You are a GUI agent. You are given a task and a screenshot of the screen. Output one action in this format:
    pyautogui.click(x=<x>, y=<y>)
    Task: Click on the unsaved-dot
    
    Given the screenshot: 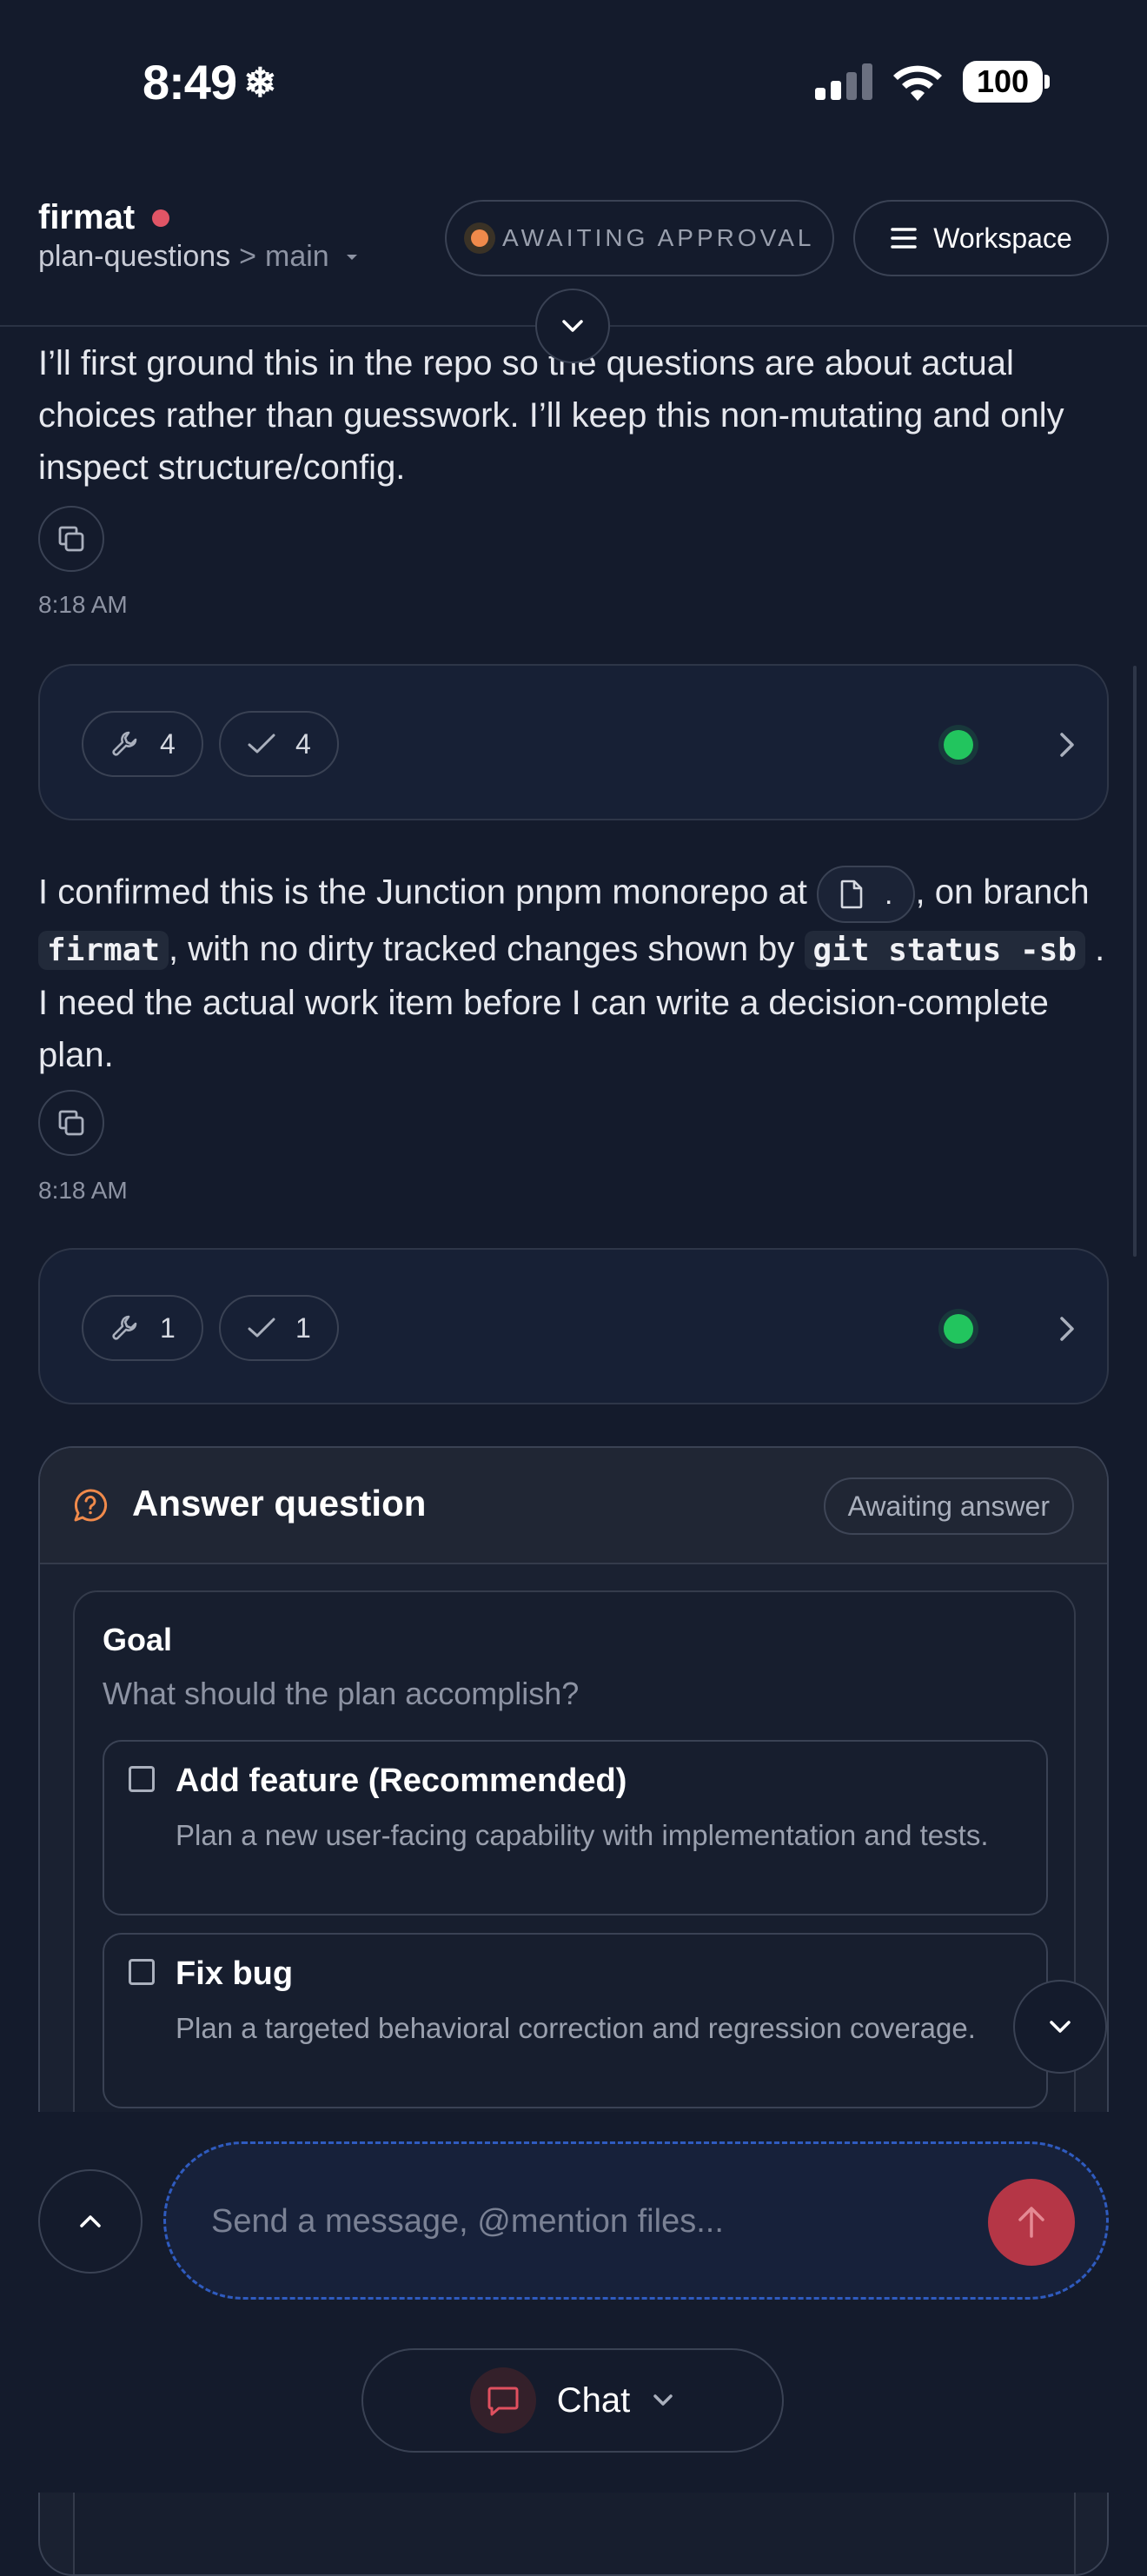 What is the action you would take?
    pyautogui.click(x=161, y=218)
    